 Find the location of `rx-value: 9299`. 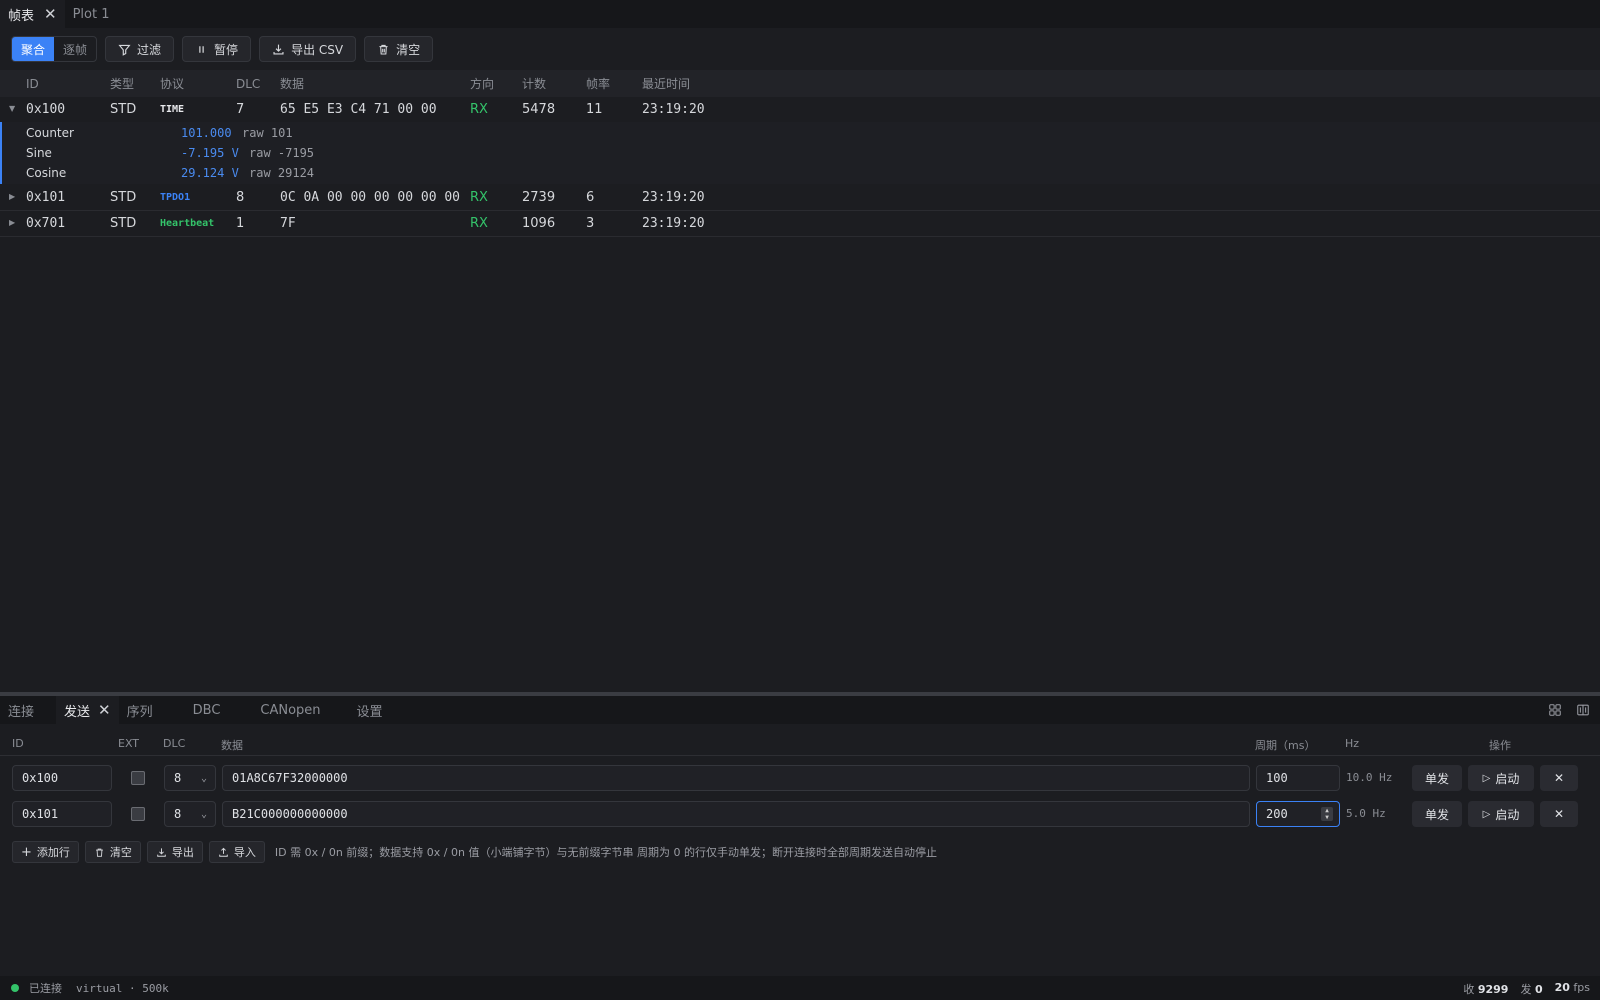

rx-value: 9299 is located at coordinates (1493, 989).